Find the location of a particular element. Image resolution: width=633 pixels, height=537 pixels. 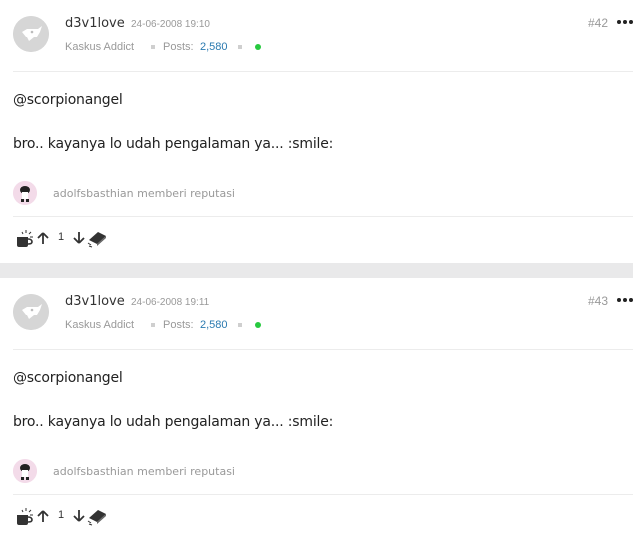

post-datetime: 24-06-2008 19:10 is located at coordinates (170, 24).